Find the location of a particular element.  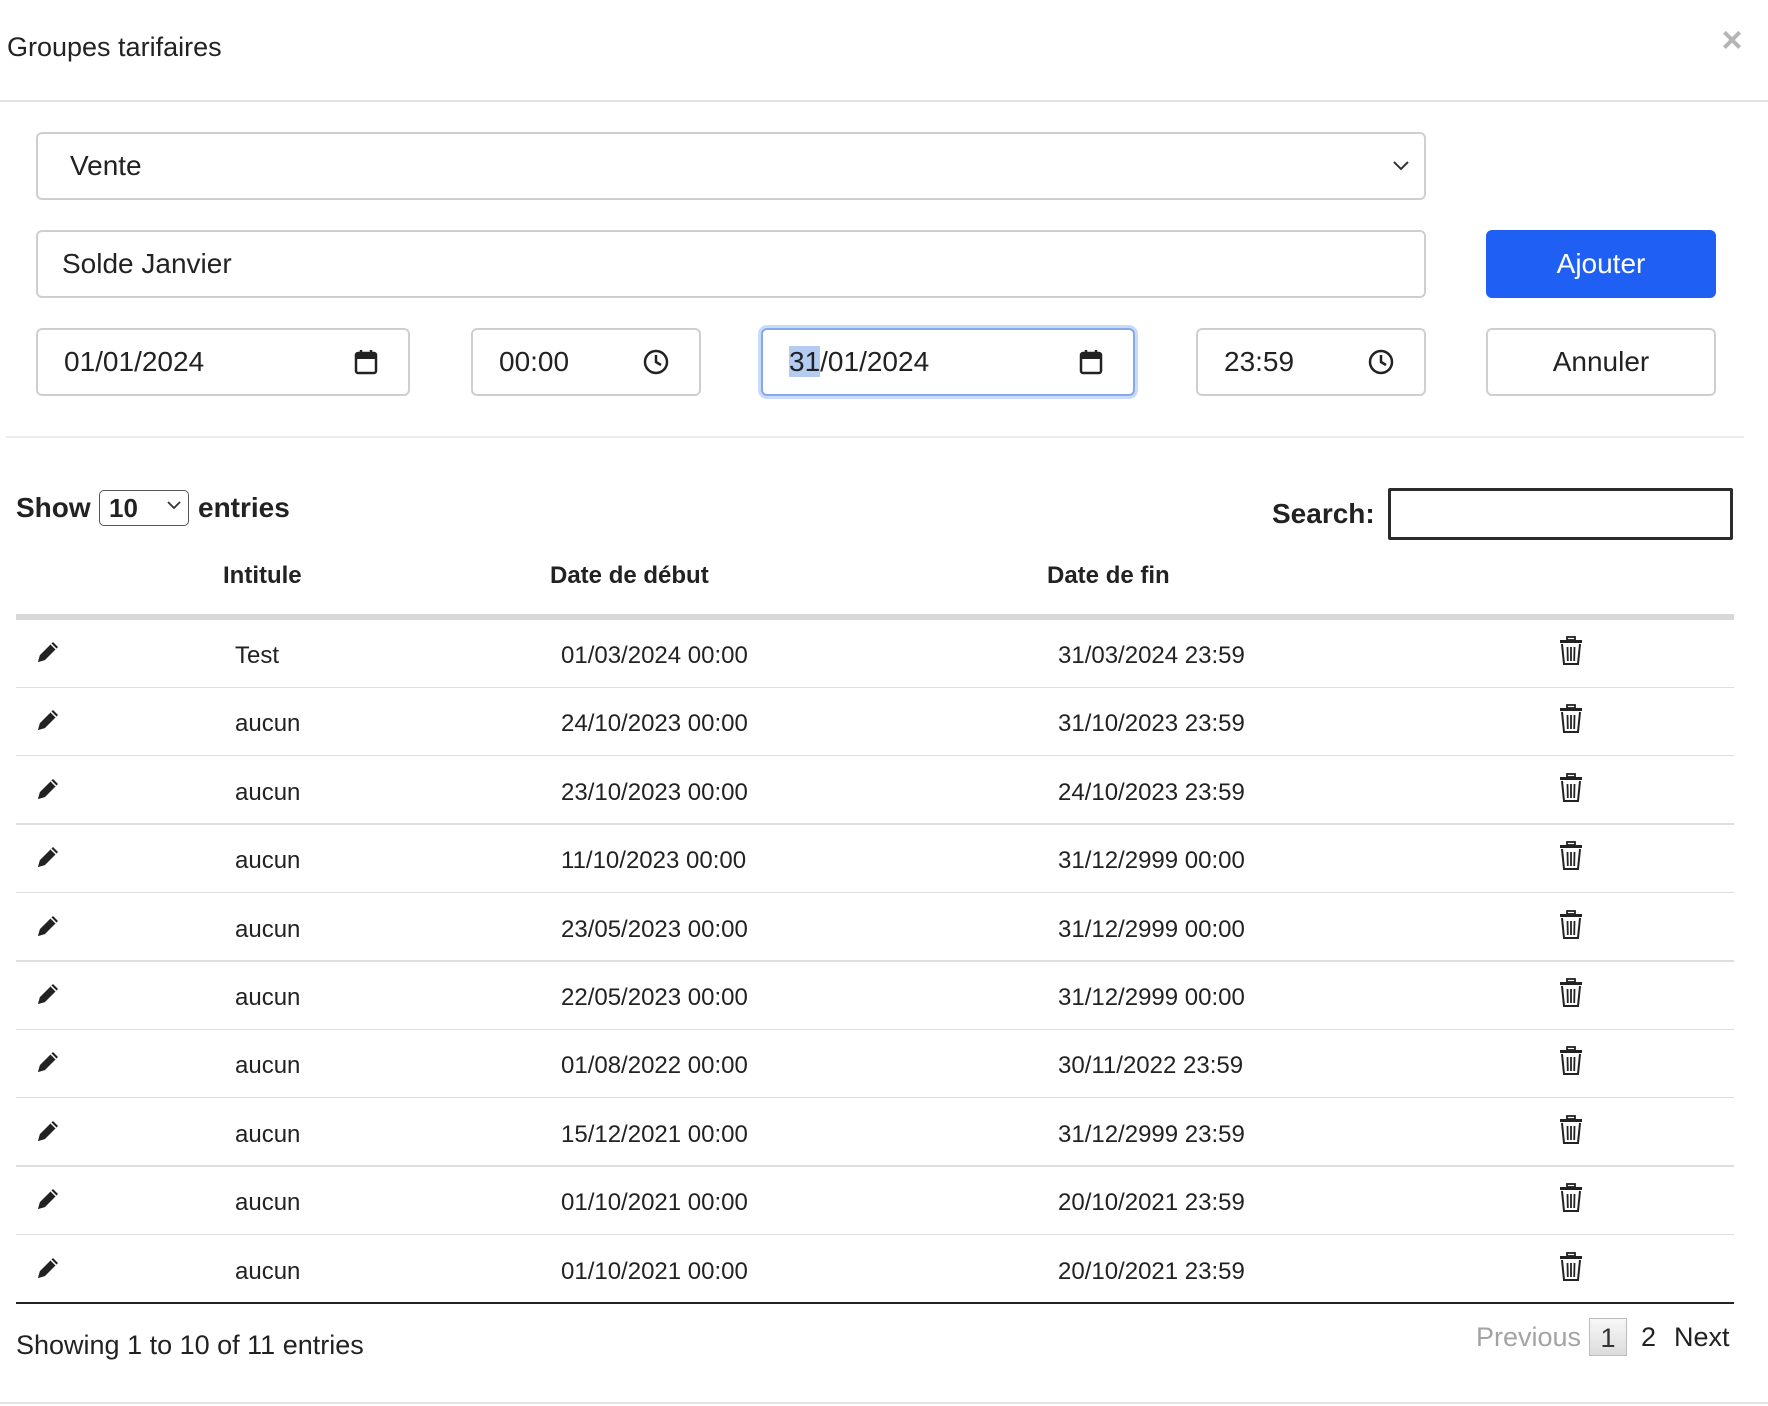

pagination-next: Next is located at coordinates (1702, 1337).